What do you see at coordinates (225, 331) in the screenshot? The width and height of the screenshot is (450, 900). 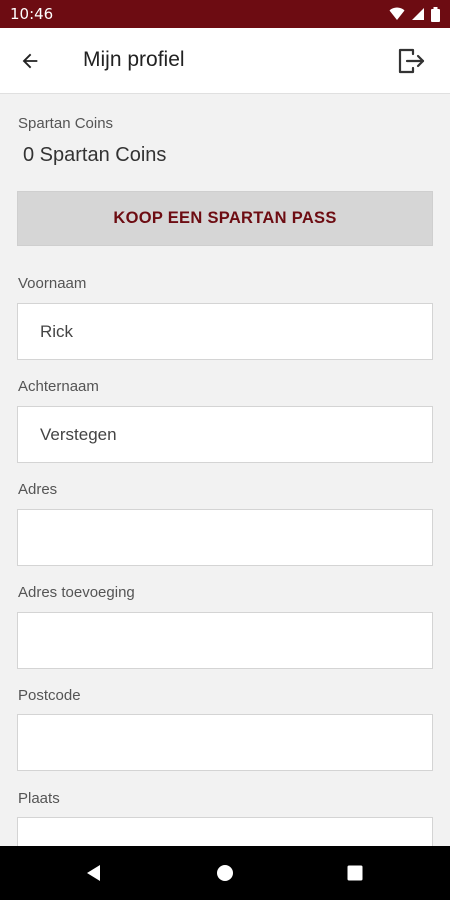 I see `first-name-field: Rick` at bounding box center [225, 331].